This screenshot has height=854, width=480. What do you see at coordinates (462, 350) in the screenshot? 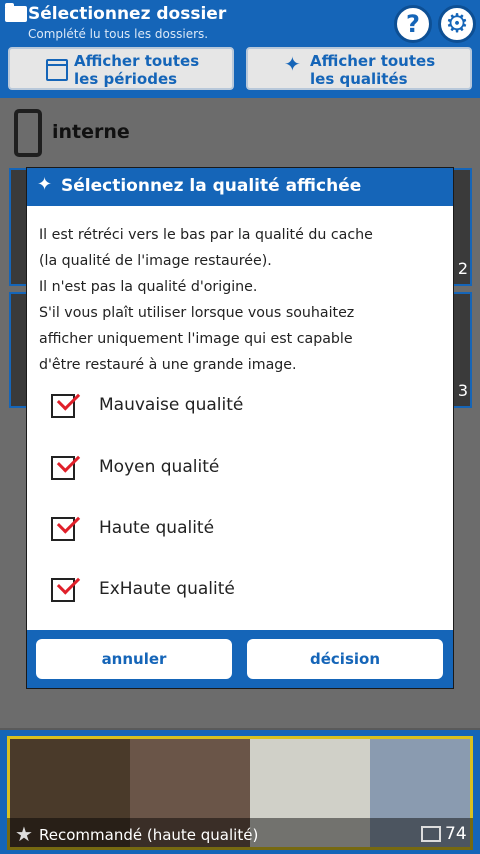
I see `folder-thumbnail: 3` at bounding box center [462, 350].